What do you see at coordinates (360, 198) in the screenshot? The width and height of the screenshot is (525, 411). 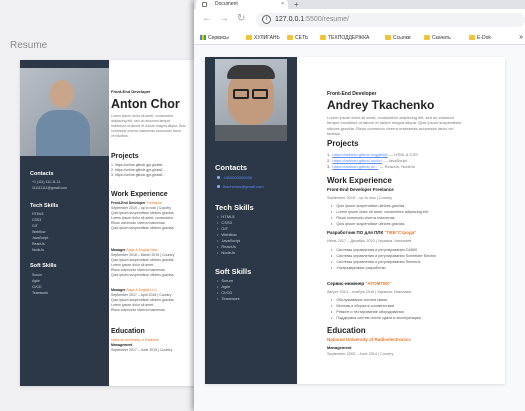 I see `job-date-1: September 2019 – up to now | Country` at bounding box center [360, 198].